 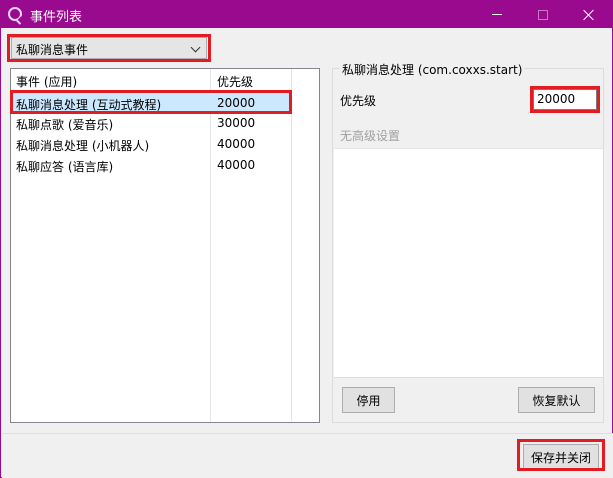 What do you see at coordinates (151, 123) in the screenshot?
I see `list-item: 私聊点歌 (爱音乐) 30000` at bounding box center [151, 123].